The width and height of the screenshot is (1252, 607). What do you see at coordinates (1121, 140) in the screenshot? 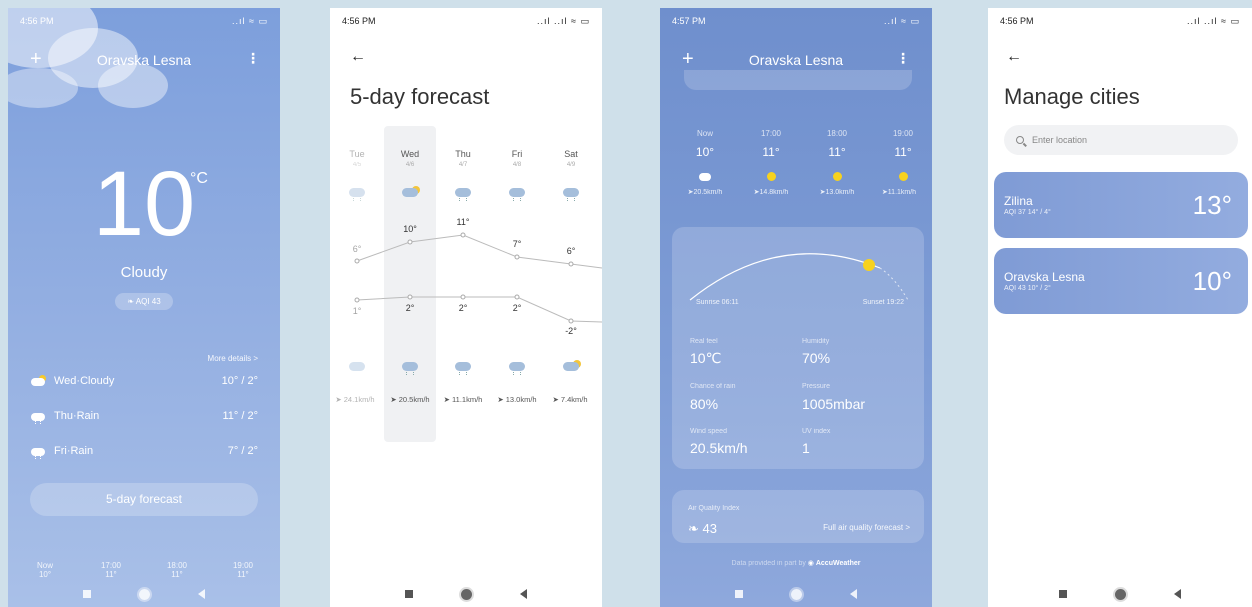
I see `search-input: Enter location` at bounding box center [1121, 140].